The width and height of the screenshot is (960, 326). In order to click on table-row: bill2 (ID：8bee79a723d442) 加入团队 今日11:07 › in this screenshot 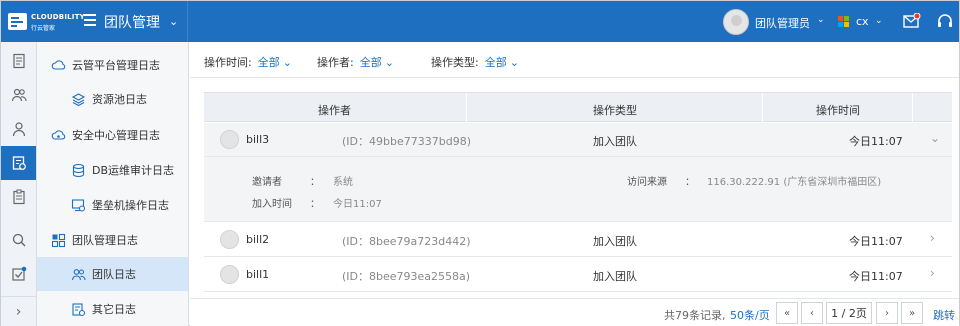, I will do `click(578, 240)`.